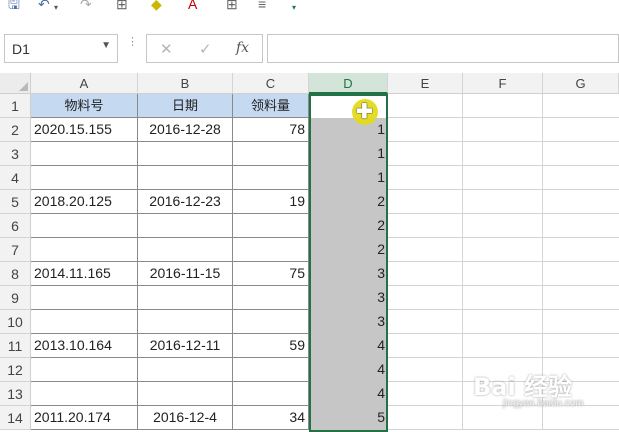  What do you see at coordinates (15, 322) in the screenshot?
I see `row-header: 10` at bounding box center [15, 322].